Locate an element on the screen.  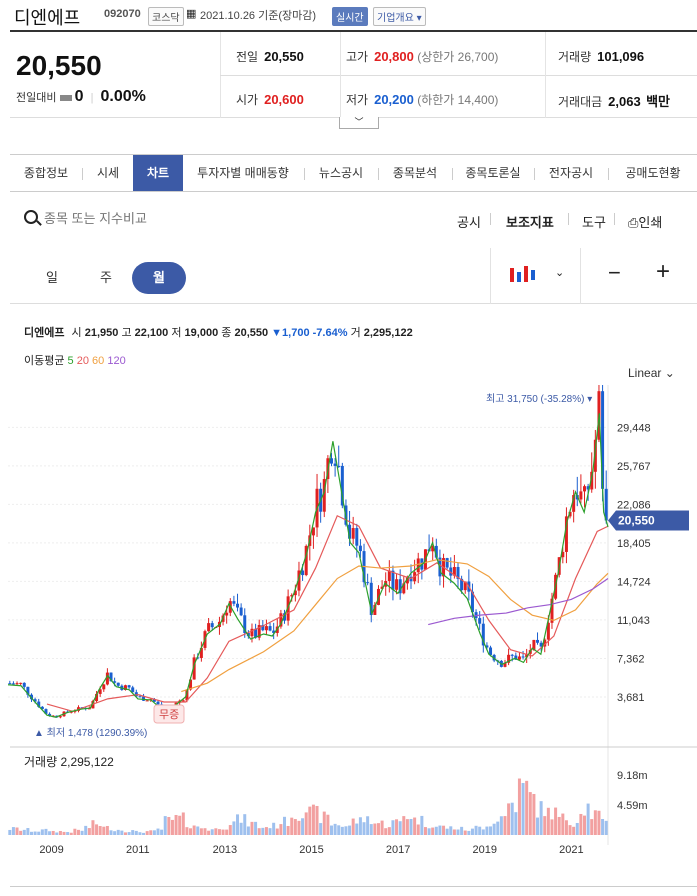
date-basis: 2021.10.26 기준(장마감) is located at coordinates (258, 16).